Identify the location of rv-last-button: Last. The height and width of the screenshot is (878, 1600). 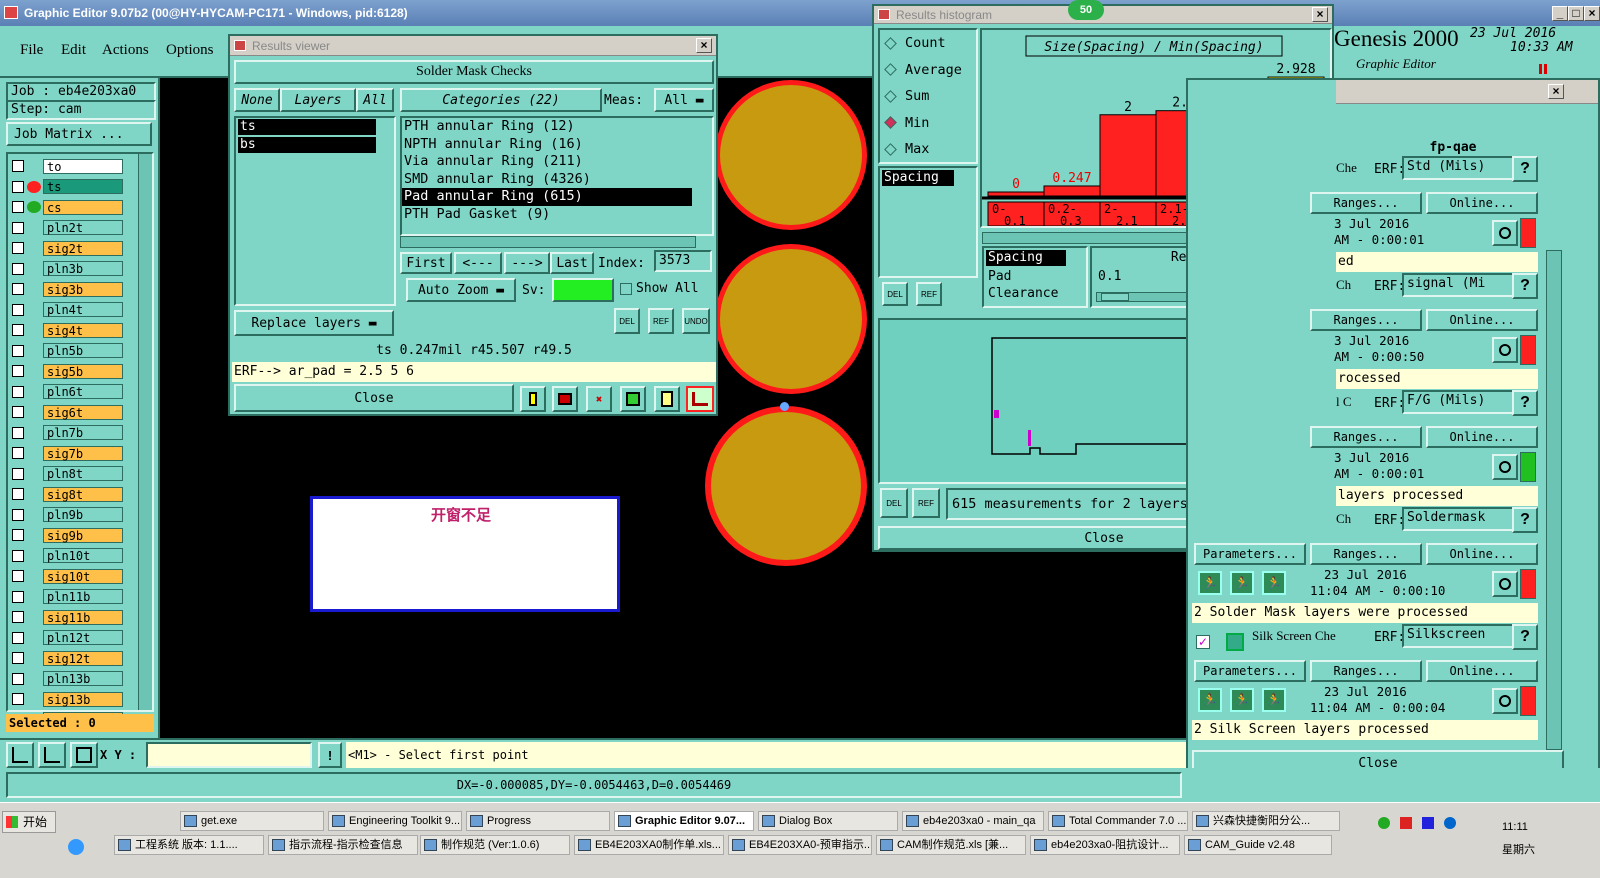
(572, 263).